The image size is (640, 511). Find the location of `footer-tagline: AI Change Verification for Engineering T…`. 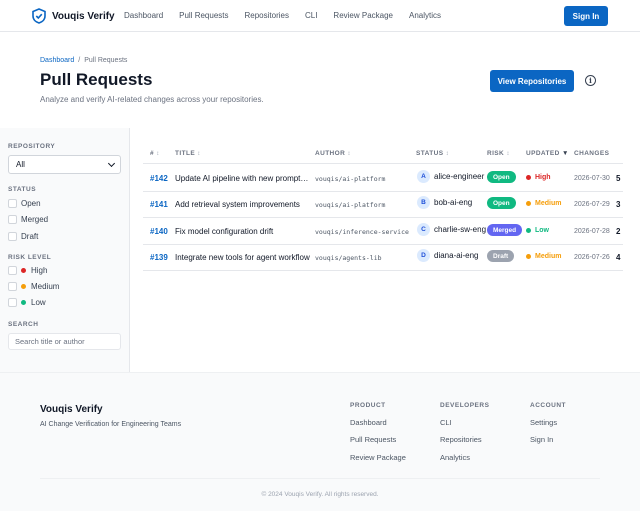

footer-tagline: AI Change Verification for Engineering T… is located at coordinates (111, 424).